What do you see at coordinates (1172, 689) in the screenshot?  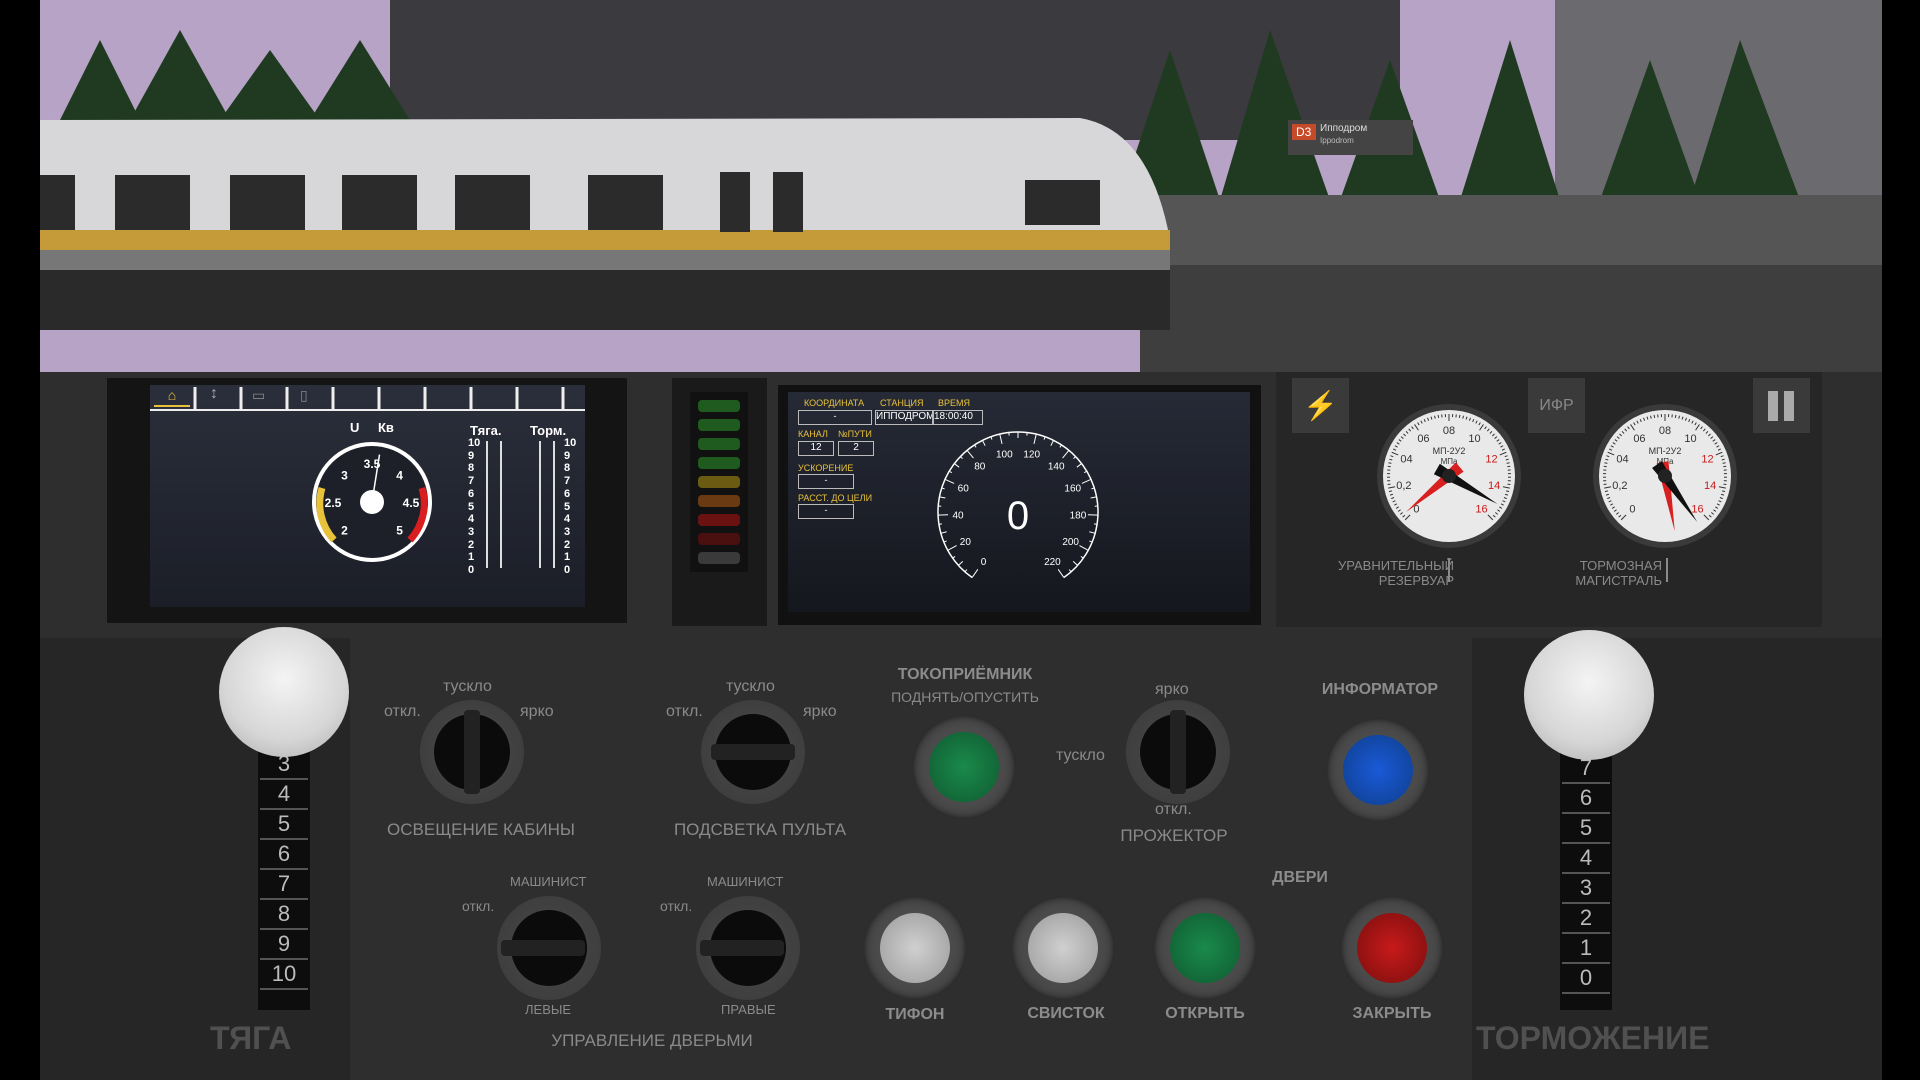 I see `headlight-bright-label: ярко` at bounding box center [1172, 689].